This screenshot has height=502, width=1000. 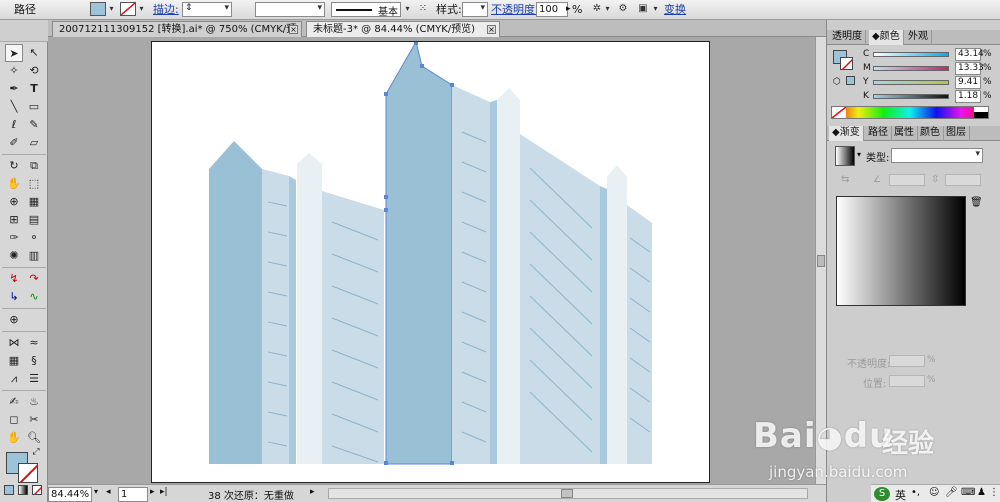 What do you see at coordinates (34, 143) in the screenshot?
I see `eraser-tool-icon: ▱` at bounding box center [34, 143].